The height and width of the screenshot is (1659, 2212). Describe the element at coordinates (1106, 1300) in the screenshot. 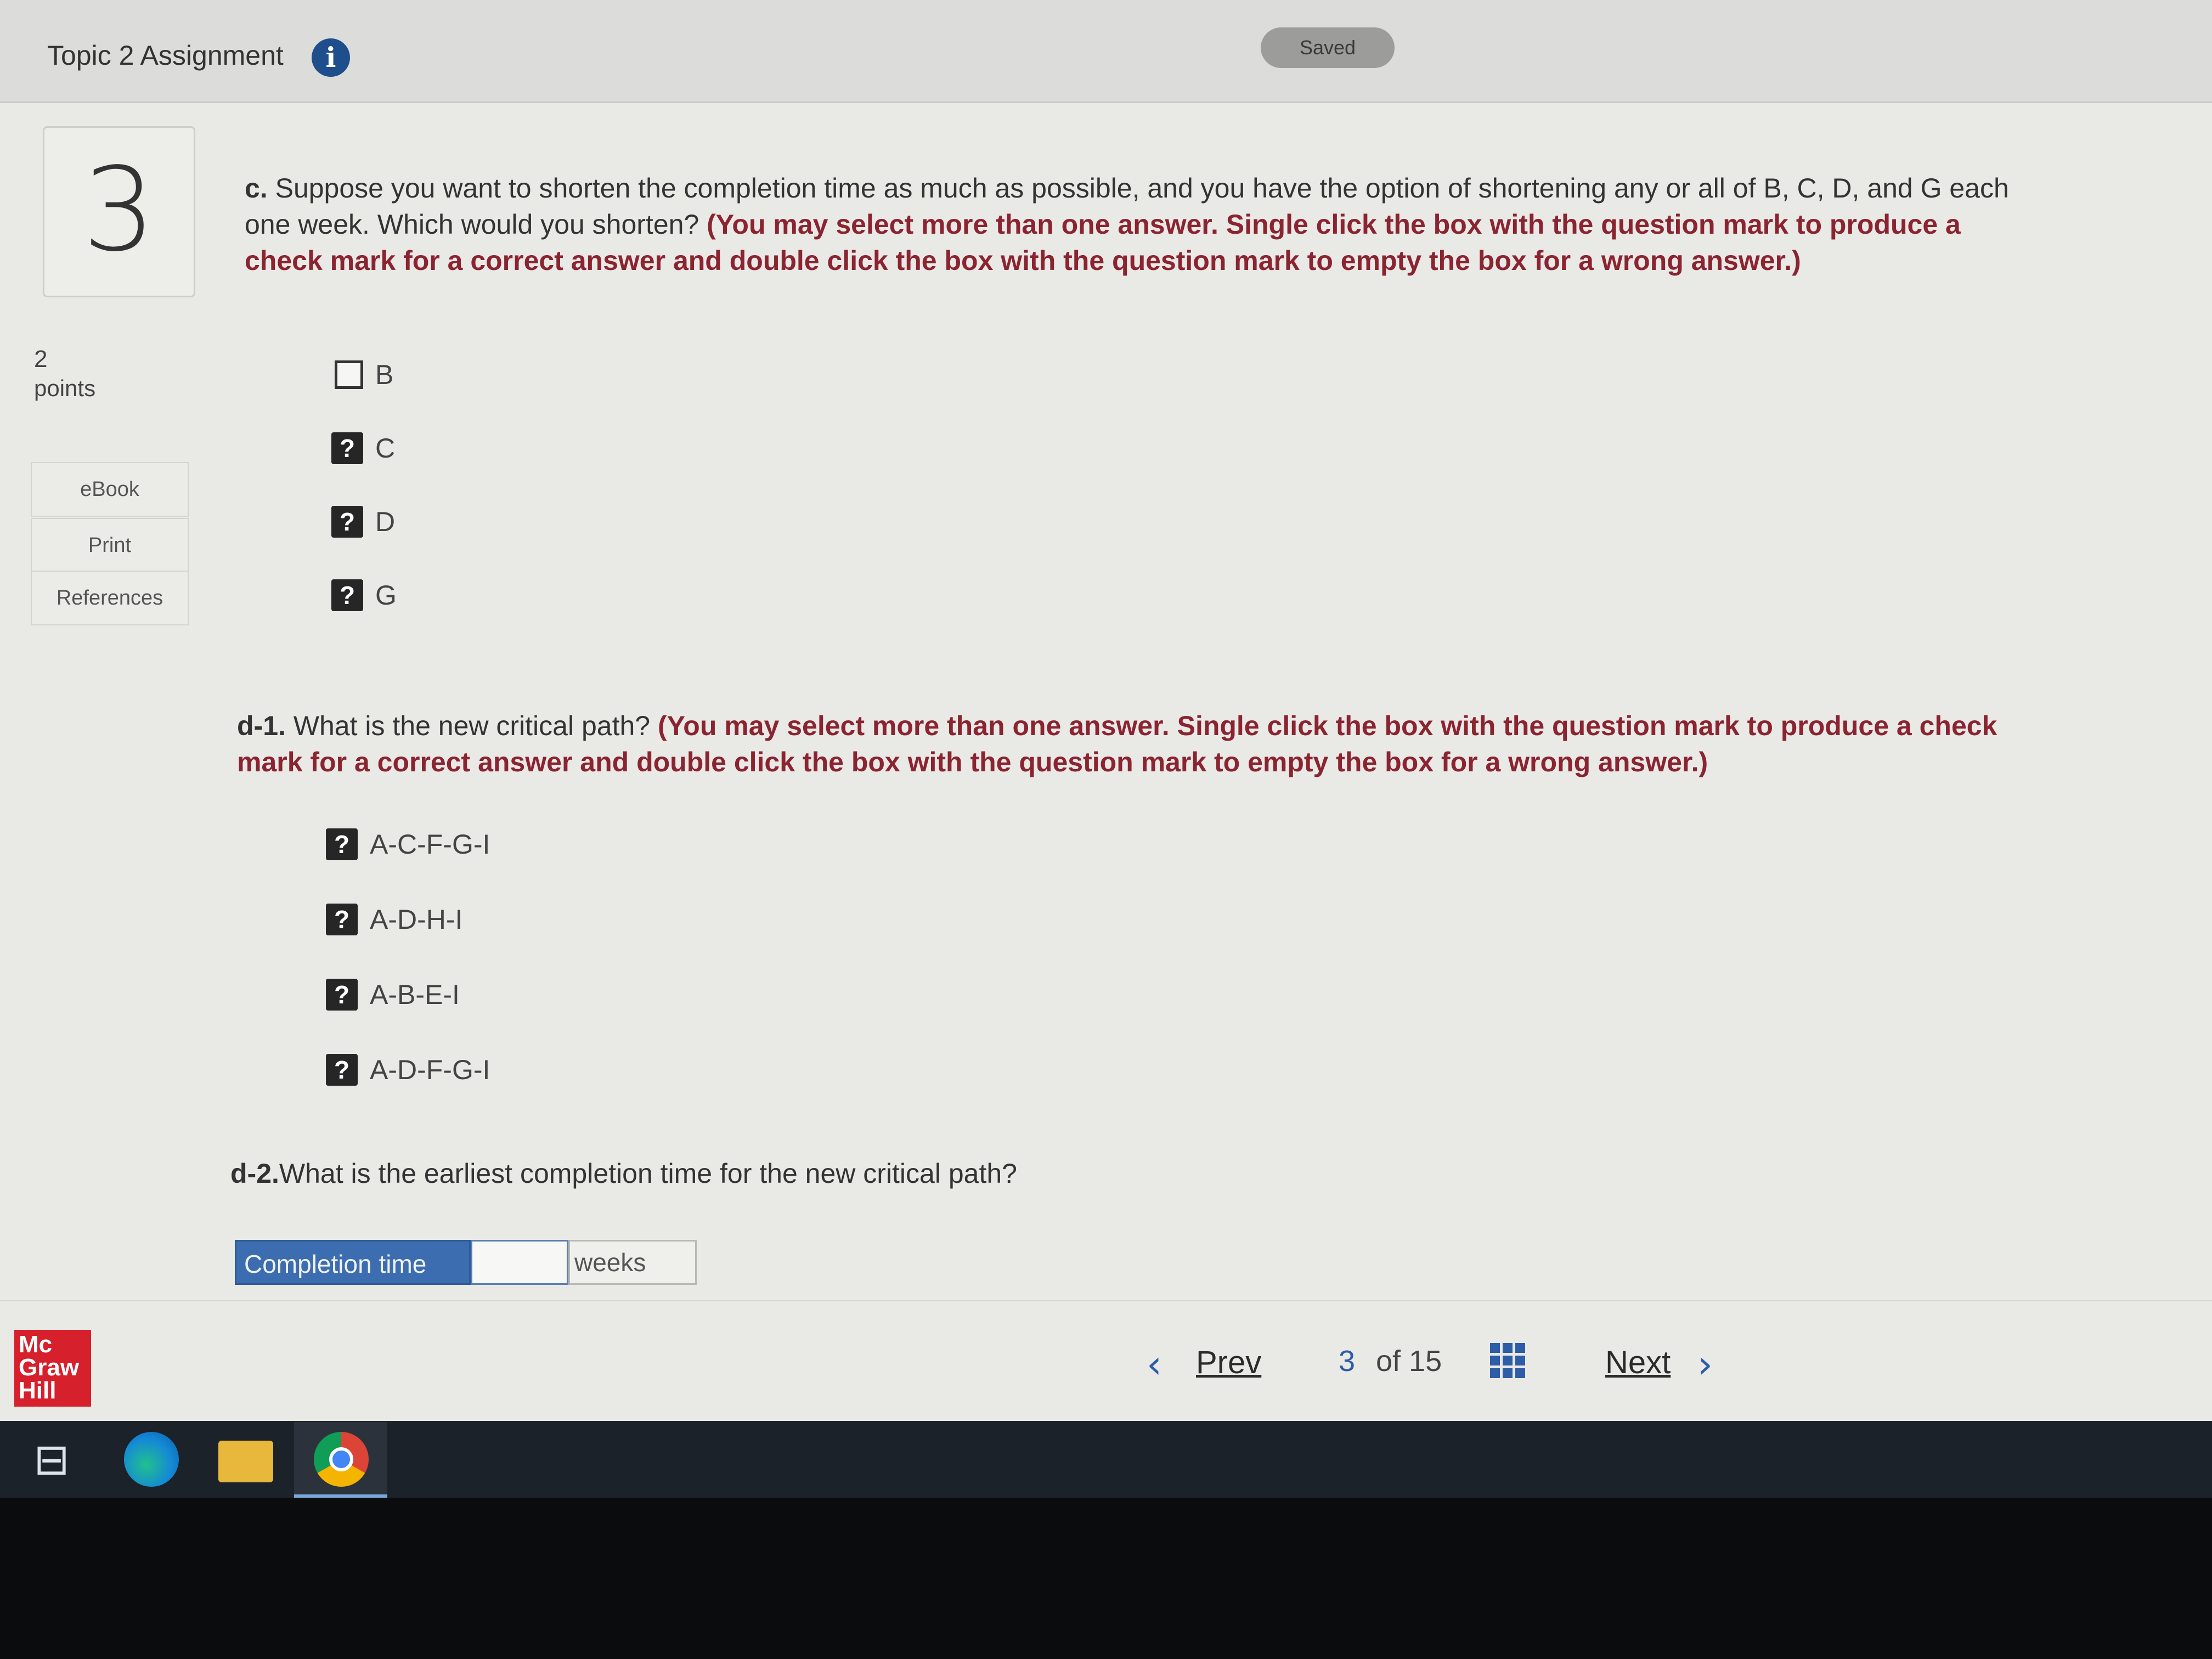

I see `footer-divider` at that location.